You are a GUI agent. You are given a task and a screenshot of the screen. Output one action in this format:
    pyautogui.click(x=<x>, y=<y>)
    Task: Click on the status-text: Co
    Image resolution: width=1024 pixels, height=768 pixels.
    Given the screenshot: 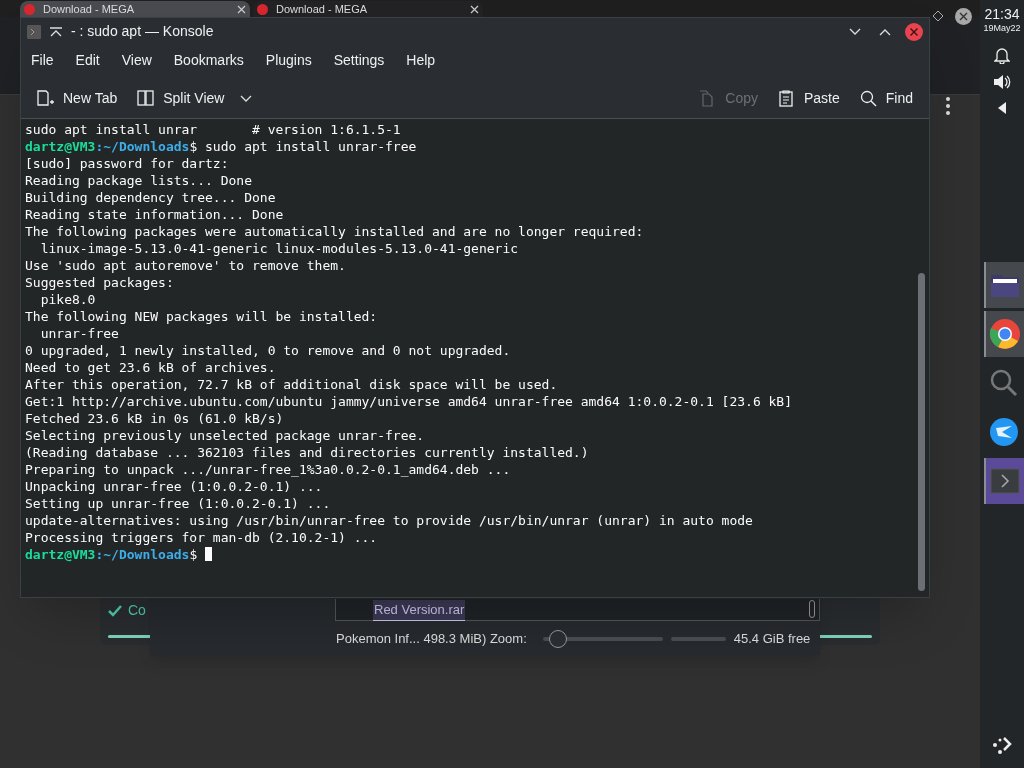 What is the action you would take?
    pyautogui.click(x=137, y=610)
    